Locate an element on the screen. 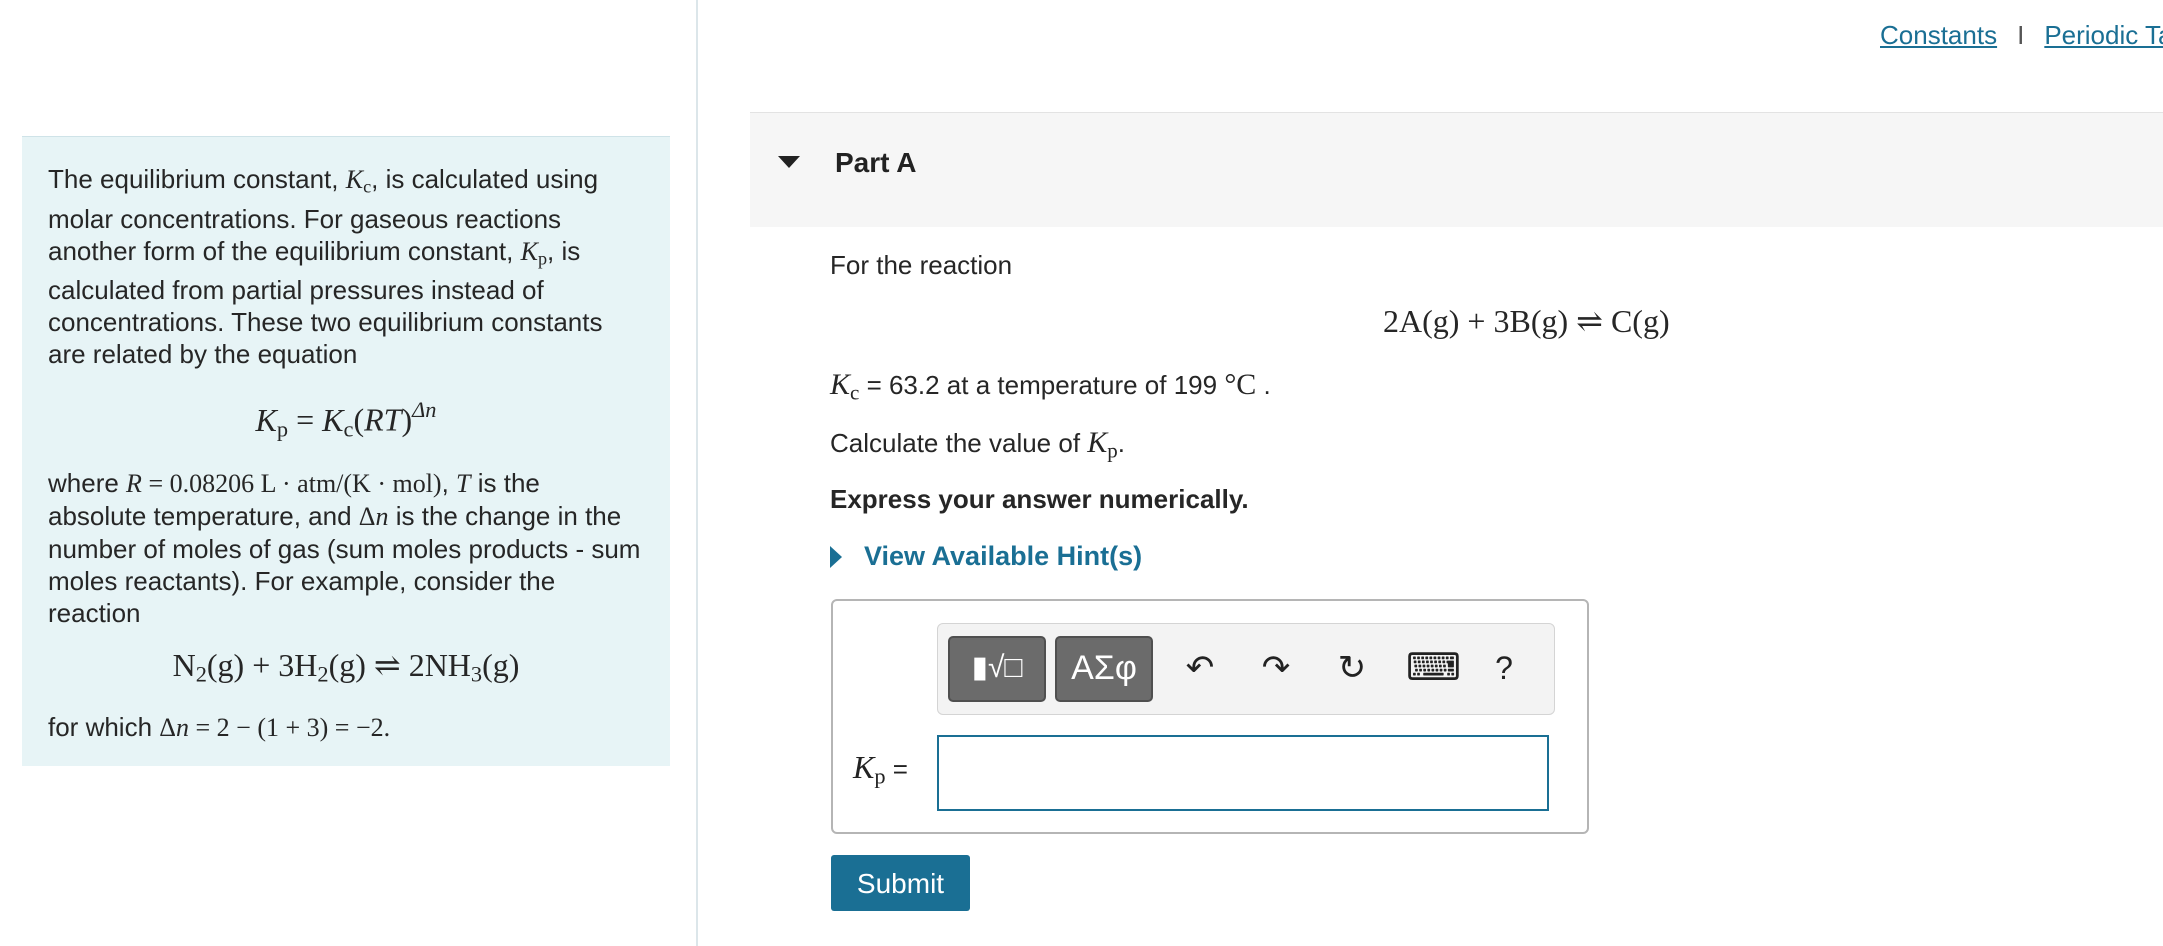 The image size is (2163, 946). reset-icon: ↻ is located at coordinates (1352, 668).